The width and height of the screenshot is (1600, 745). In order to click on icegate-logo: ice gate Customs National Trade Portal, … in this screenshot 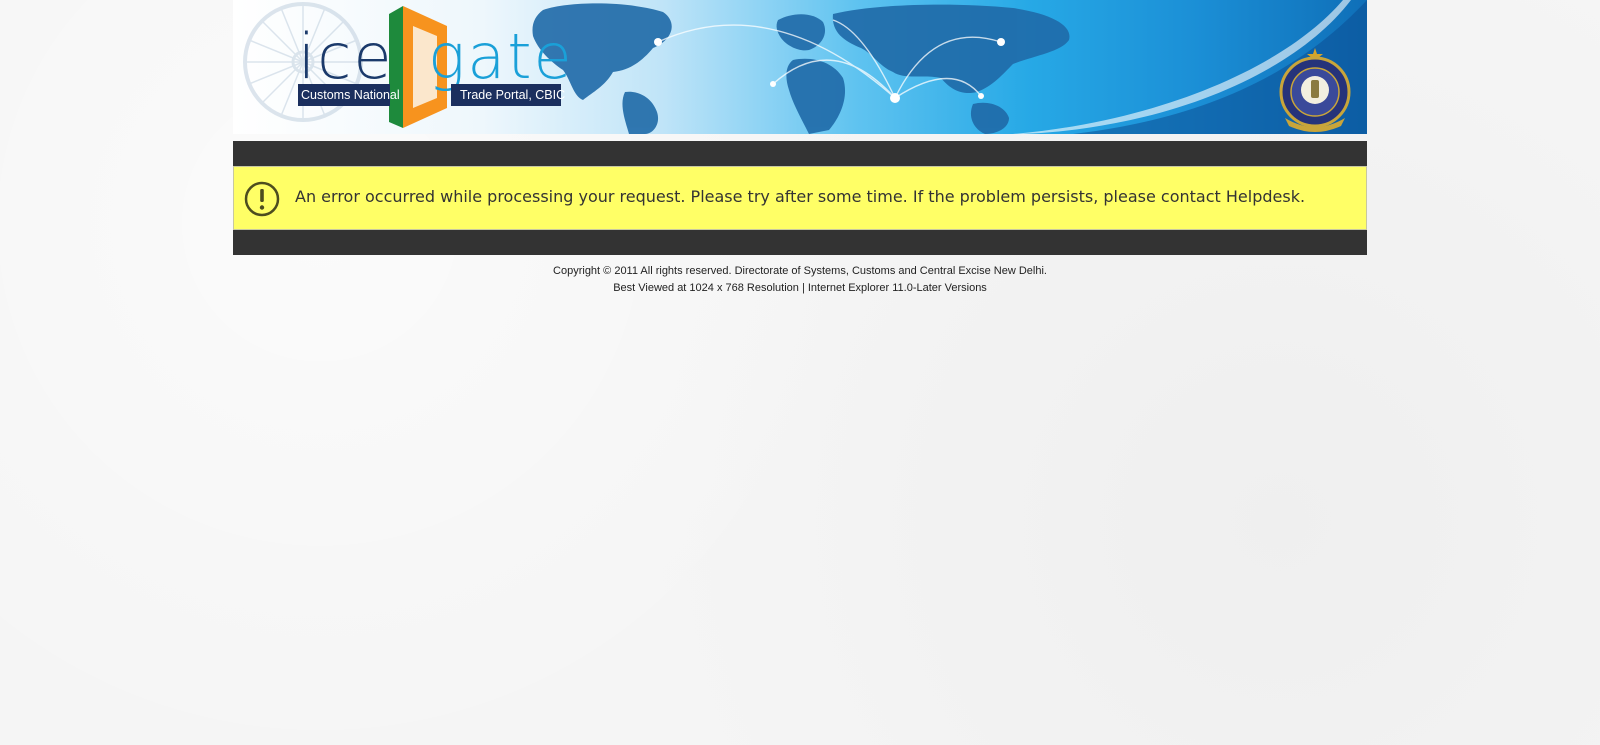, I will do `click(435, 68)`.